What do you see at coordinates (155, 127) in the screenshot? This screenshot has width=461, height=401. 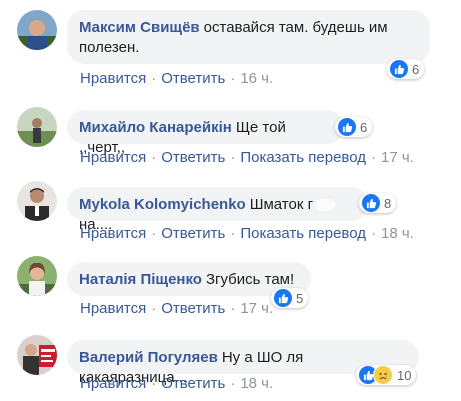 I see `comment-author: Михайло Канарейкін` at bounding box center [155, 127].